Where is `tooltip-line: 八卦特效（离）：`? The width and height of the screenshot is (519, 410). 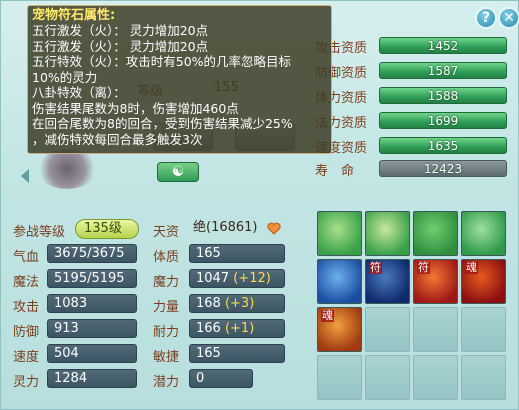
tooltip-line: 八卦特效（离）： is located at coordinates (79, 92).